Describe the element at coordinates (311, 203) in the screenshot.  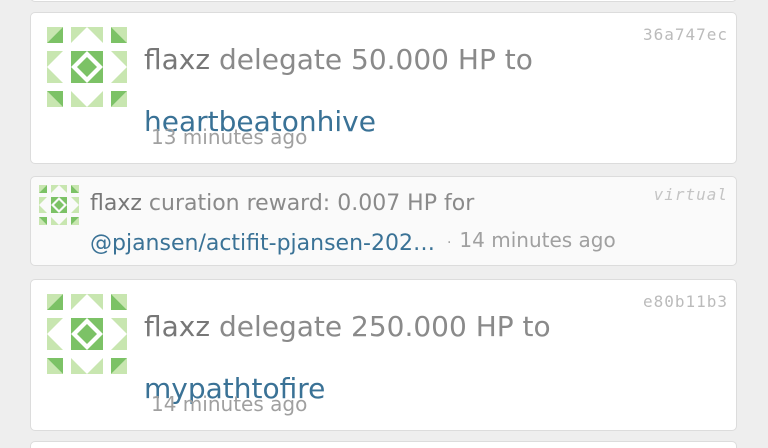
I see `operation-action: curation reward: 0.007 HP for` at that location.